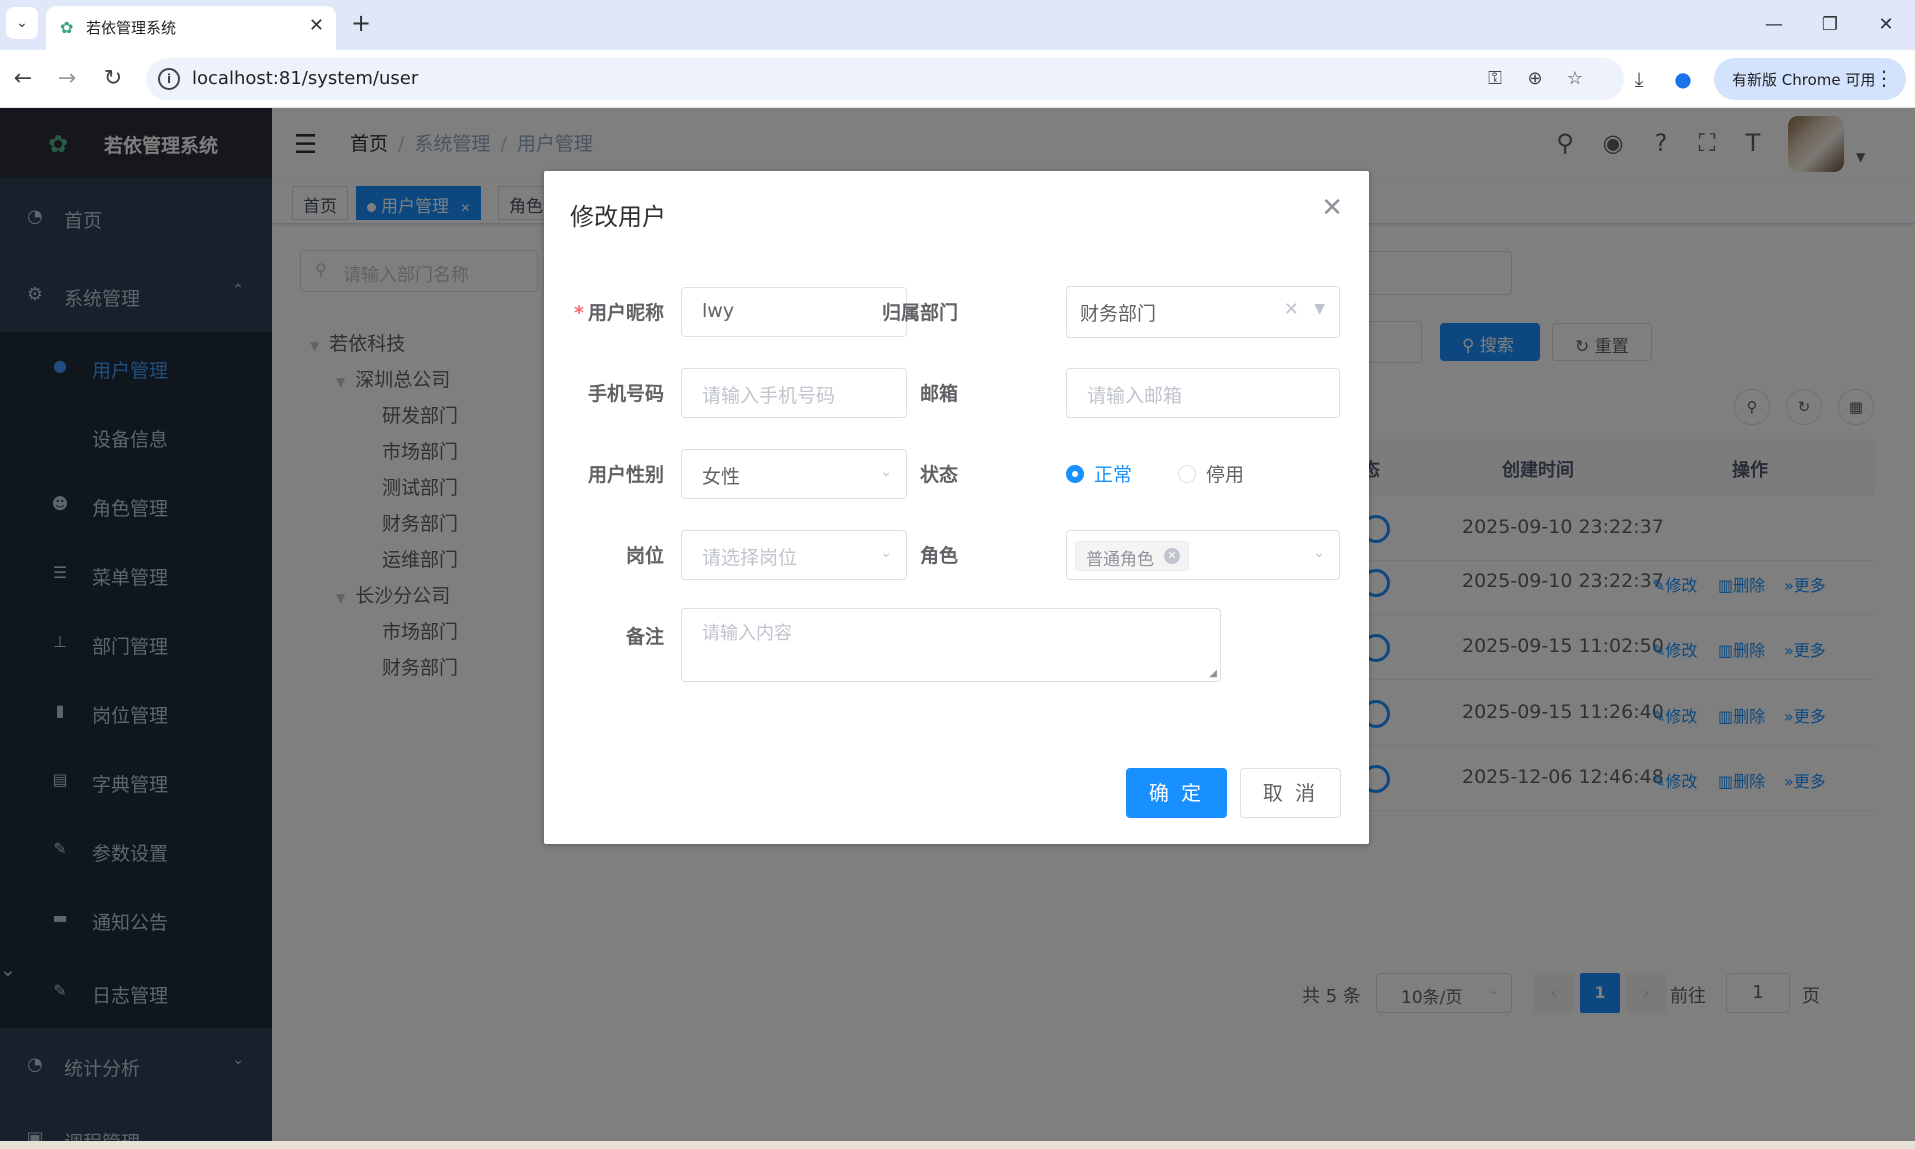 This screenshot has width=1915, height=1149. Describe the element at coordinates (1135, 396) in the screenshot. I see `email-placeholder: 请输入邮箱` at that location.